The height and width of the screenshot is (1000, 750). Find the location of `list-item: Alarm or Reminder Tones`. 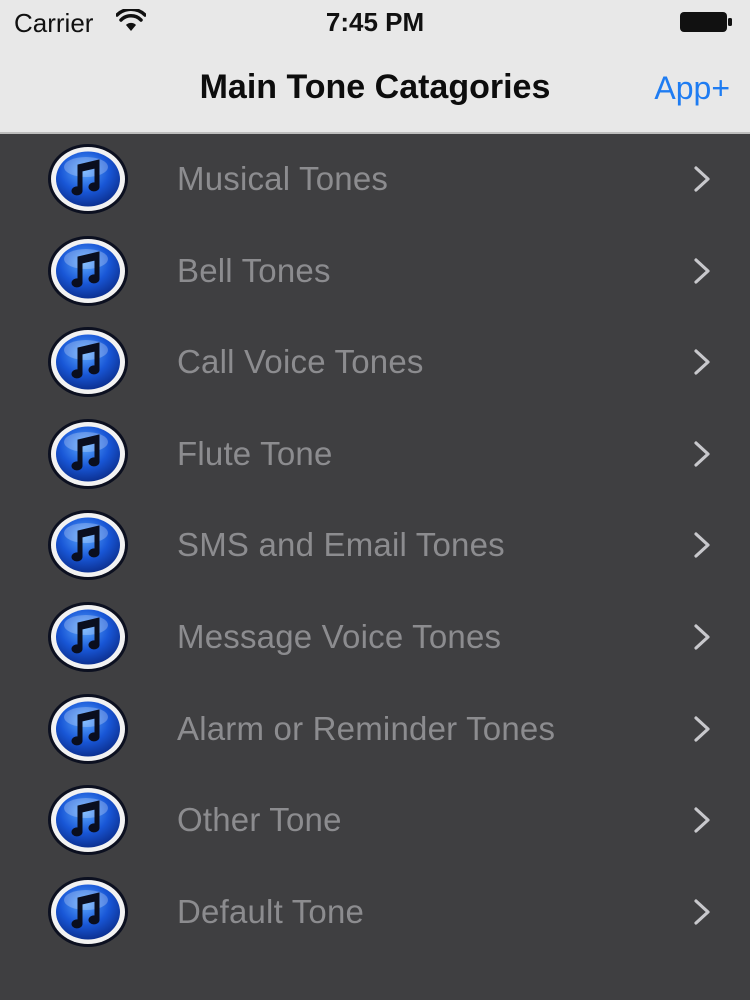

list-item: Alarm or Reminder Tones is located at coordinates (375, 730).